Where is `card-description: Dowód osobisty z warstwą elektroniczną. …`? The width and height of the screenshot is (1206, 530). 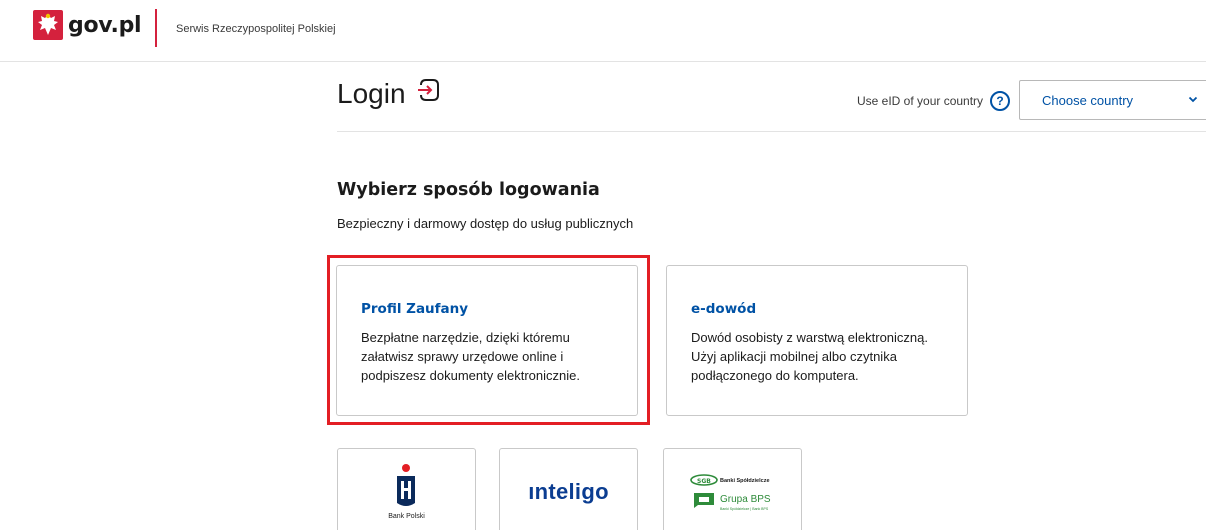 card-description: Dowód osobisty z warstwą elektroniczną. … is located at coordinates (809, 356).